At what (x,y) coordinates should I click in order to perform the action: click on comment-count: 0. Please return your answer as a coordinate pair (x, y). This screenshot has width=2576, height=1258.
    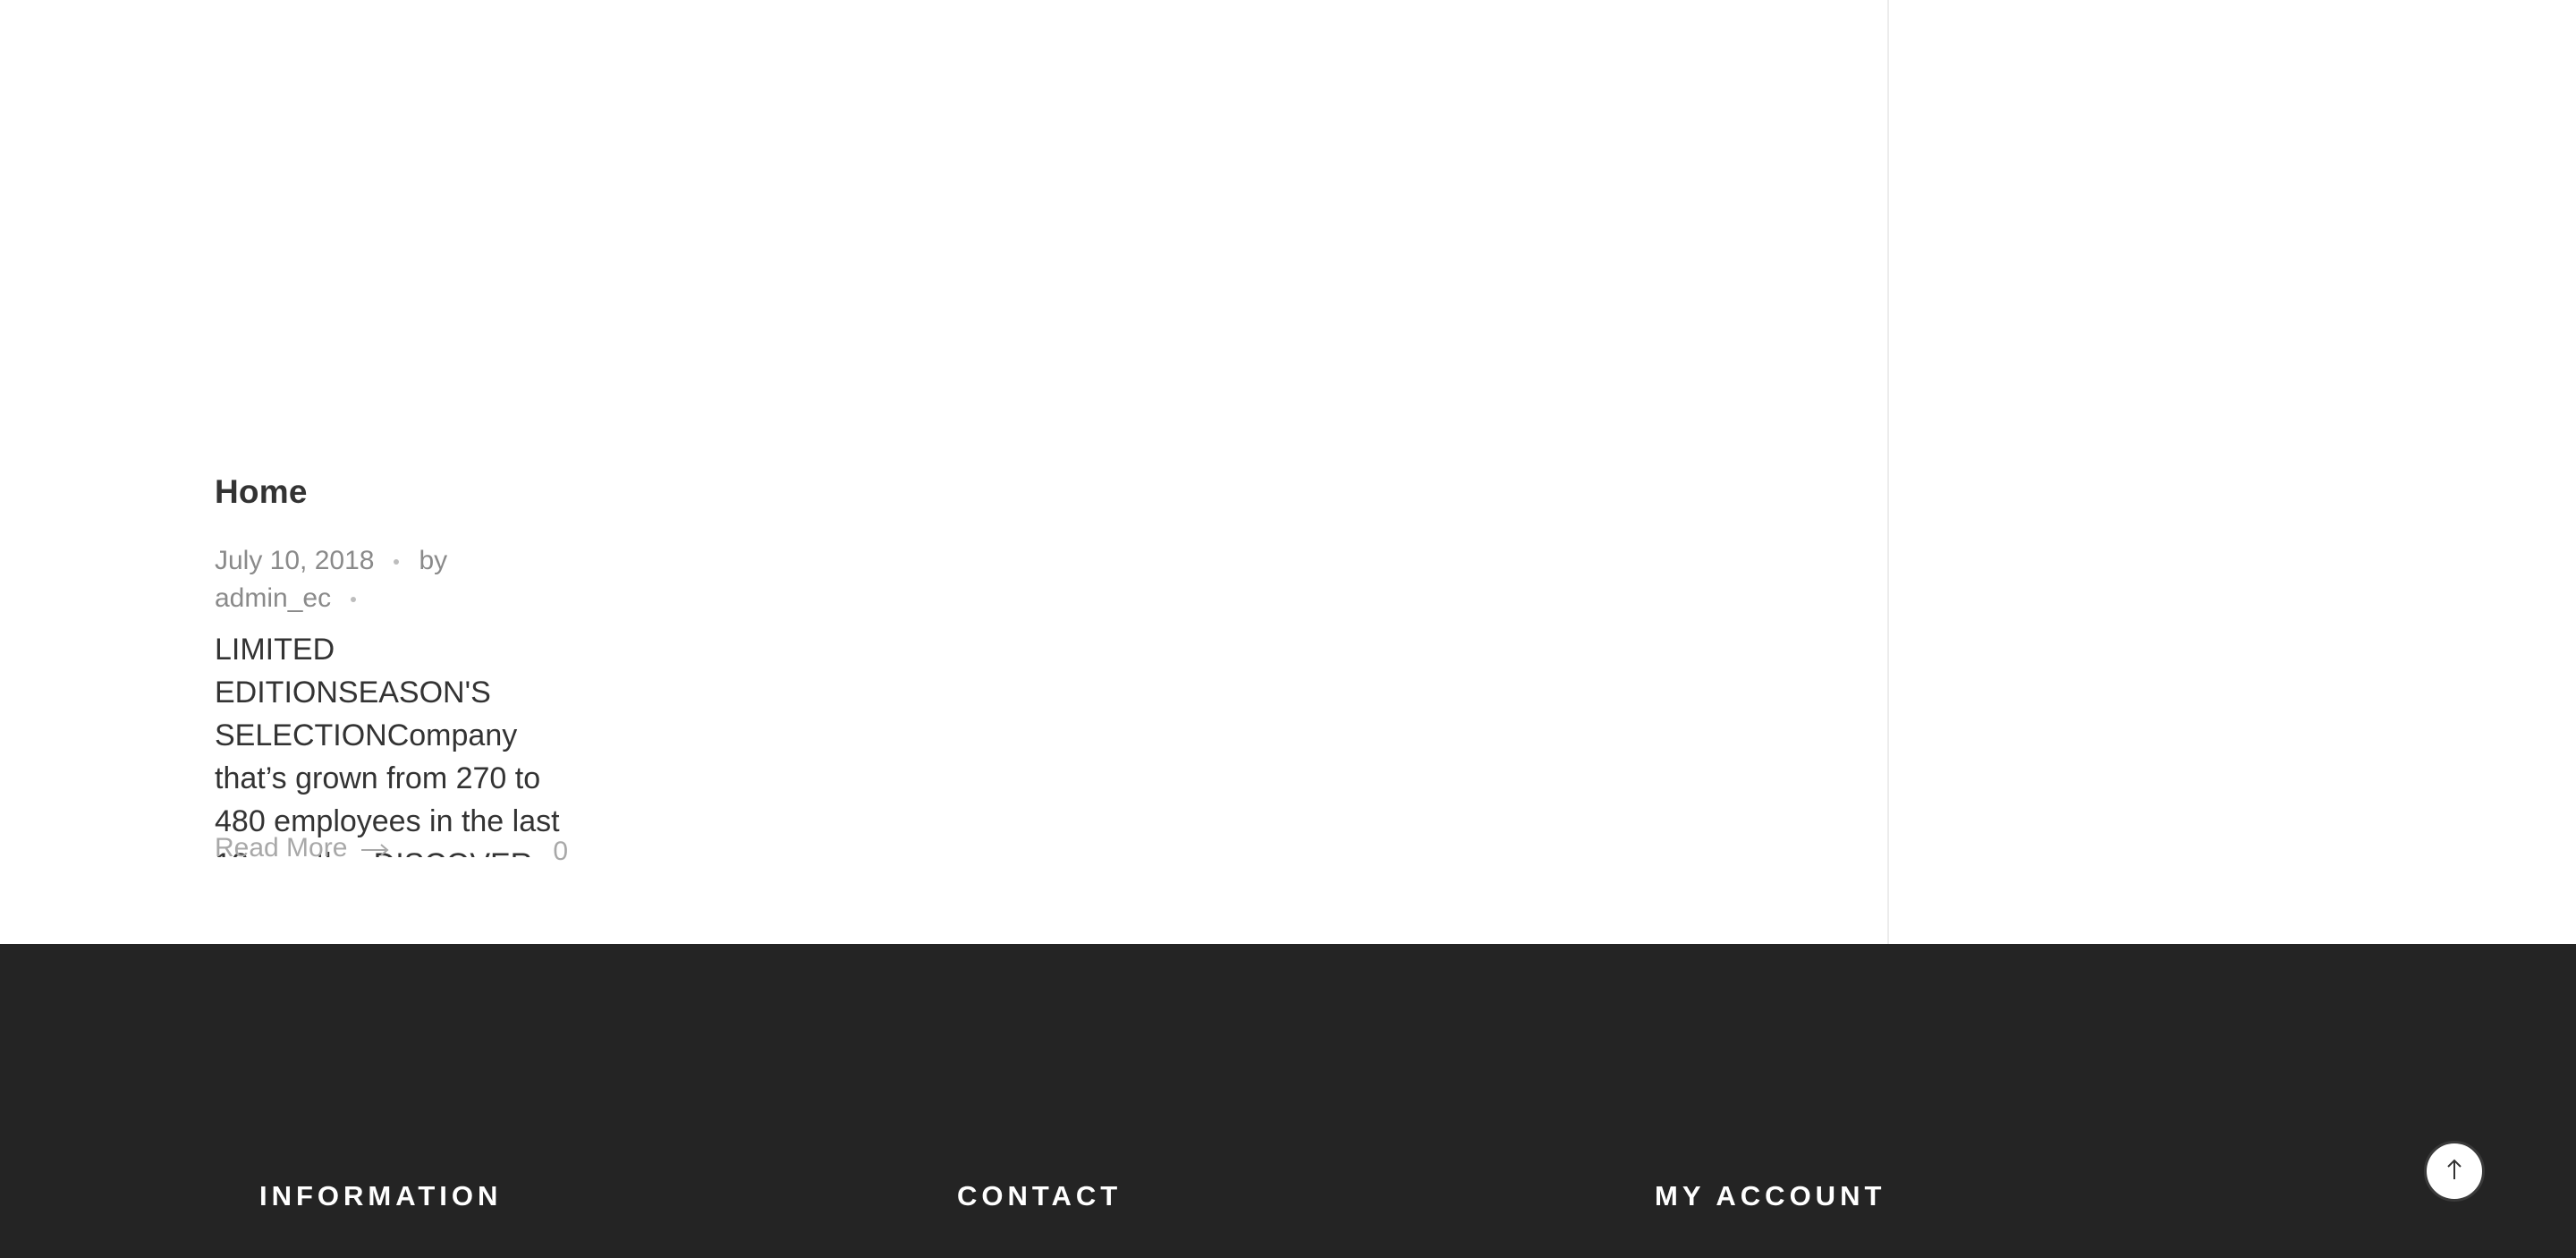
    Looking at the image, I should click on (560, 852).